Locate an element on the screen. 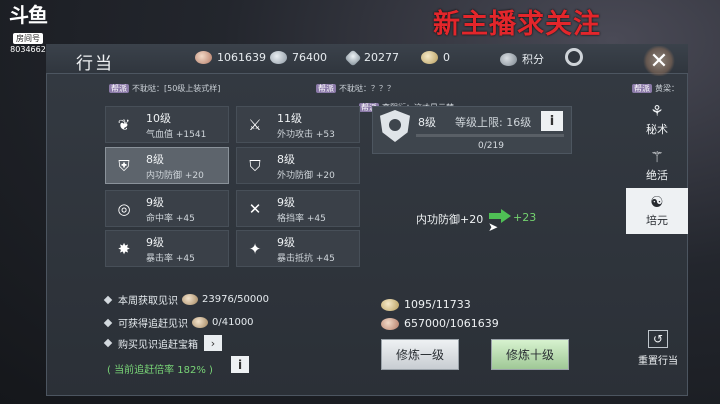  stream-logo: 斗鱼 房间号 8034662 is located at coordinates (28, 29).